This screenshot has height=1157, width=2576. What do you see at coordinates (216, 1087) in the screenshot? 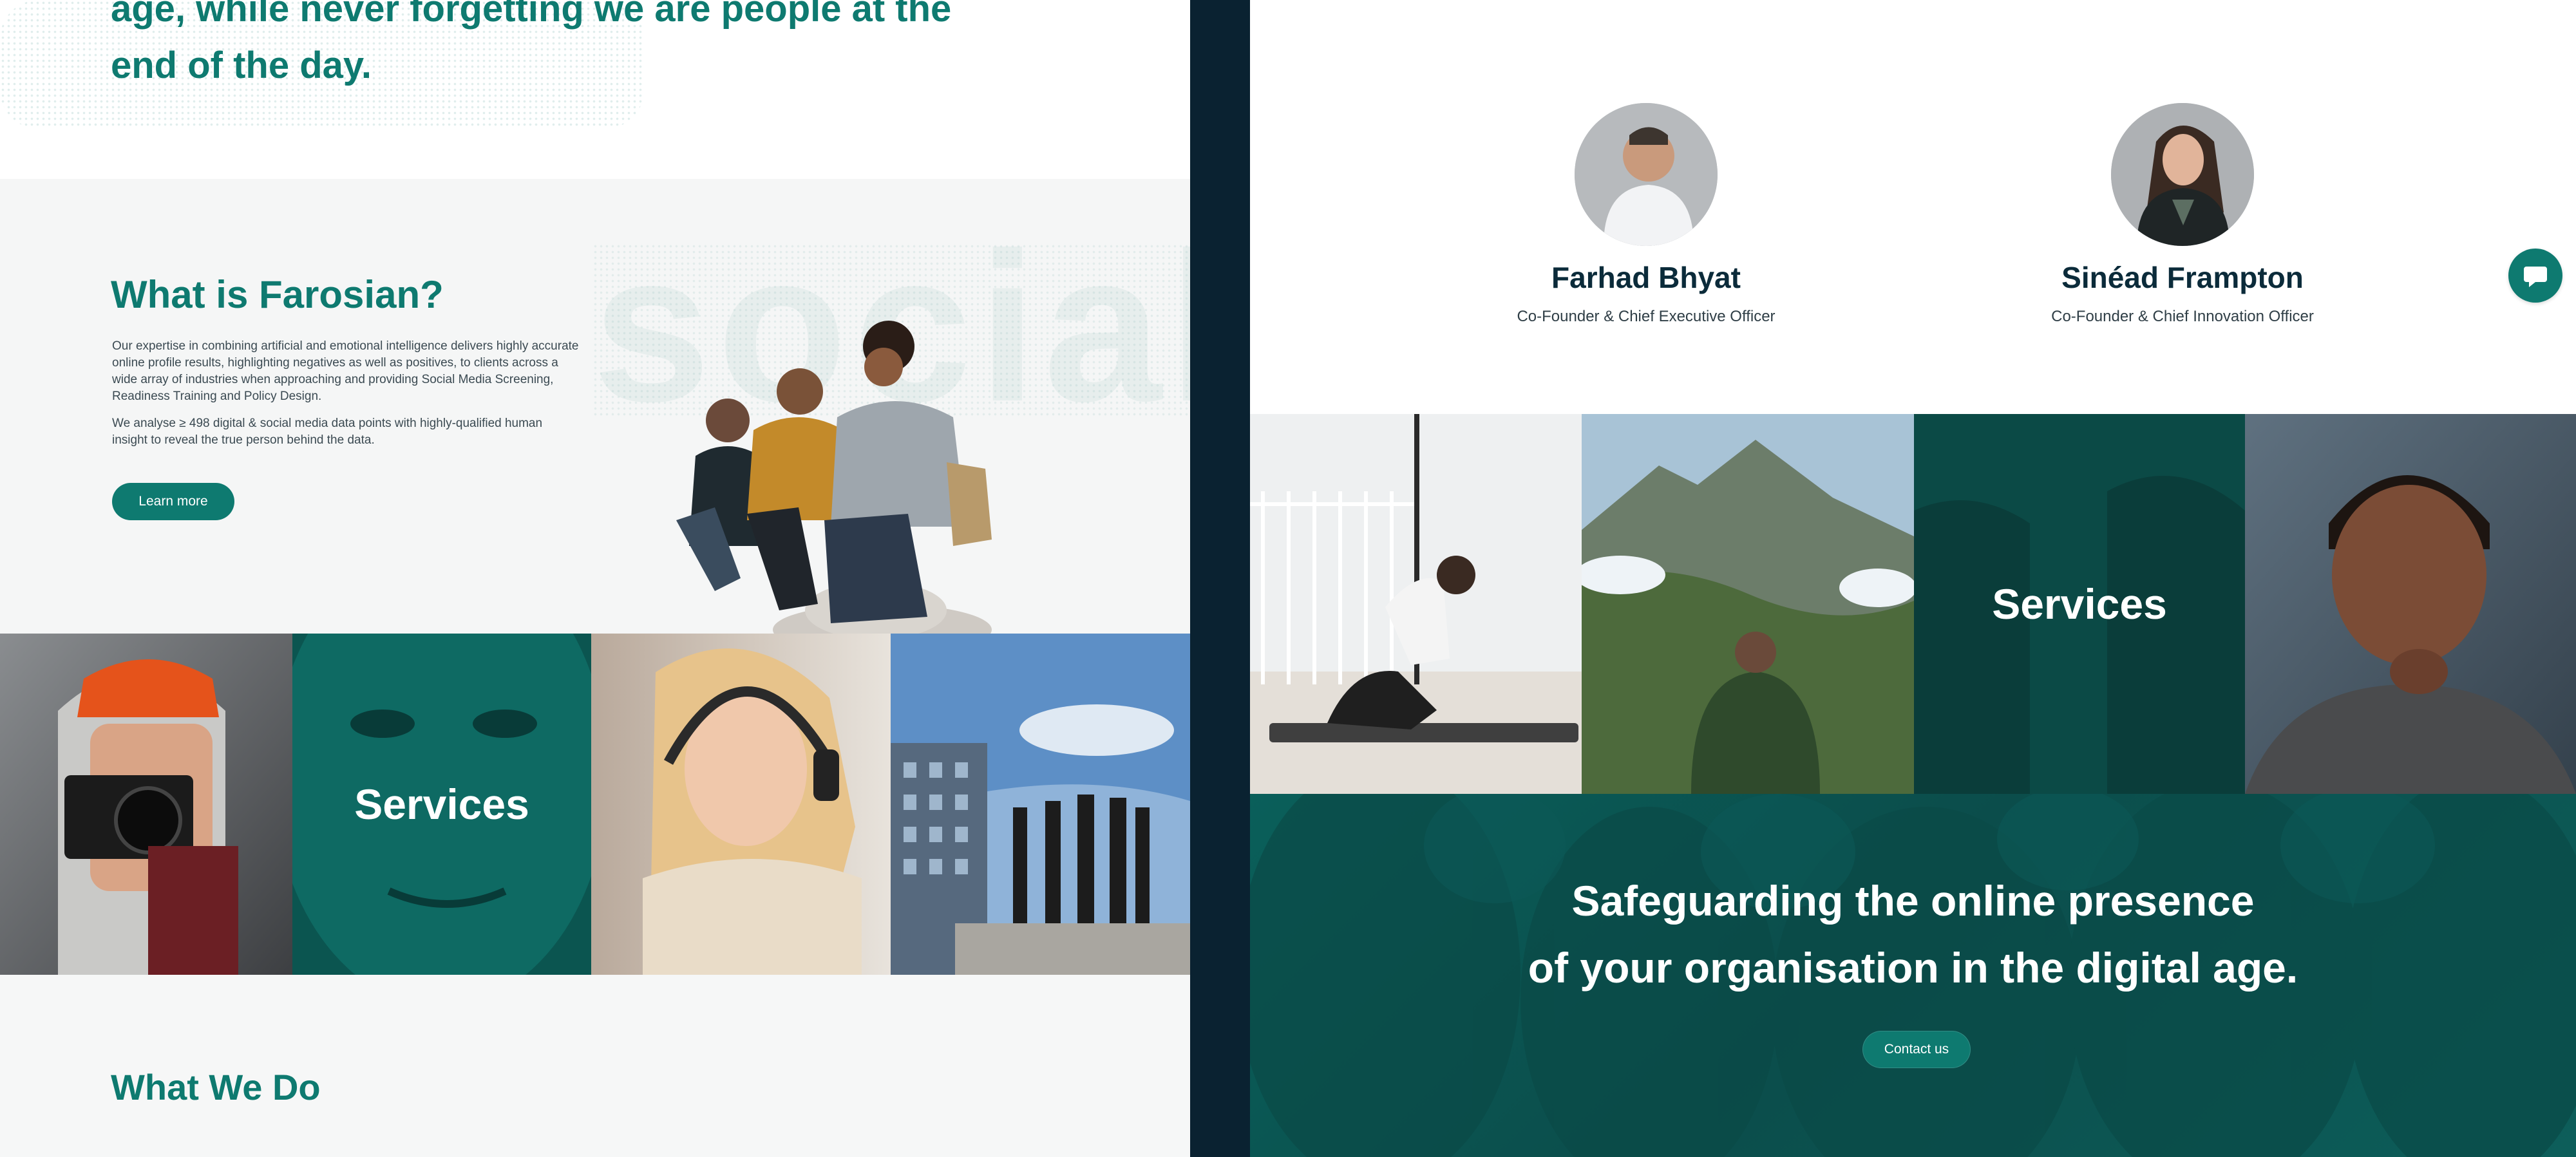
I see `what-we-do-title: What We Do` at bounding box center [216, 1087].